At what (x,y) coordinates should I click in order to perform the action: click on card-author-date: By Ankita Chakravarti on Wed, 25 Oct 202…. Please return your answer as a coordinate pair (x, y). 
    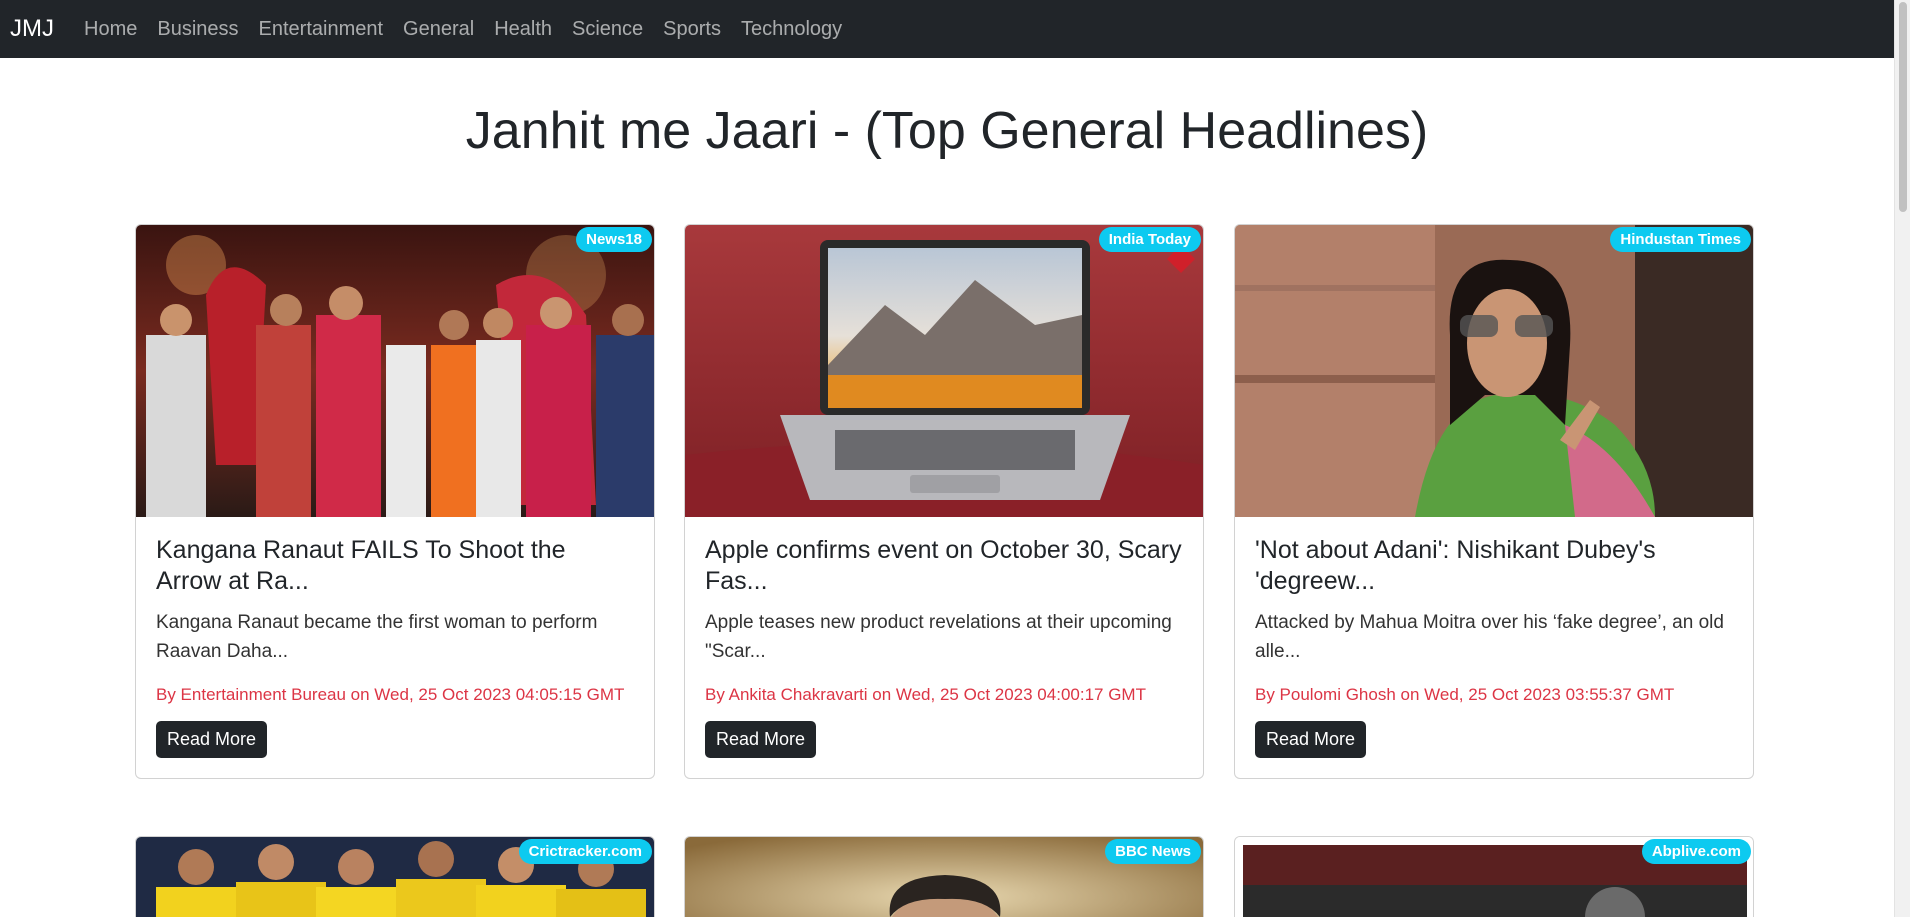
    Looking at the image, I should click on (925, 694).